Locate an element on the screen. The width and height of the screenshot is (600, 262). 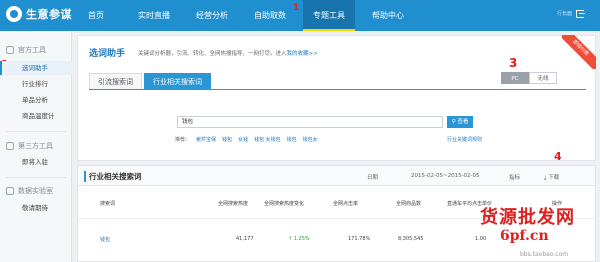
sidebar-item-stay-tuned: 敬请期待 is located at coordinates (36, 208).